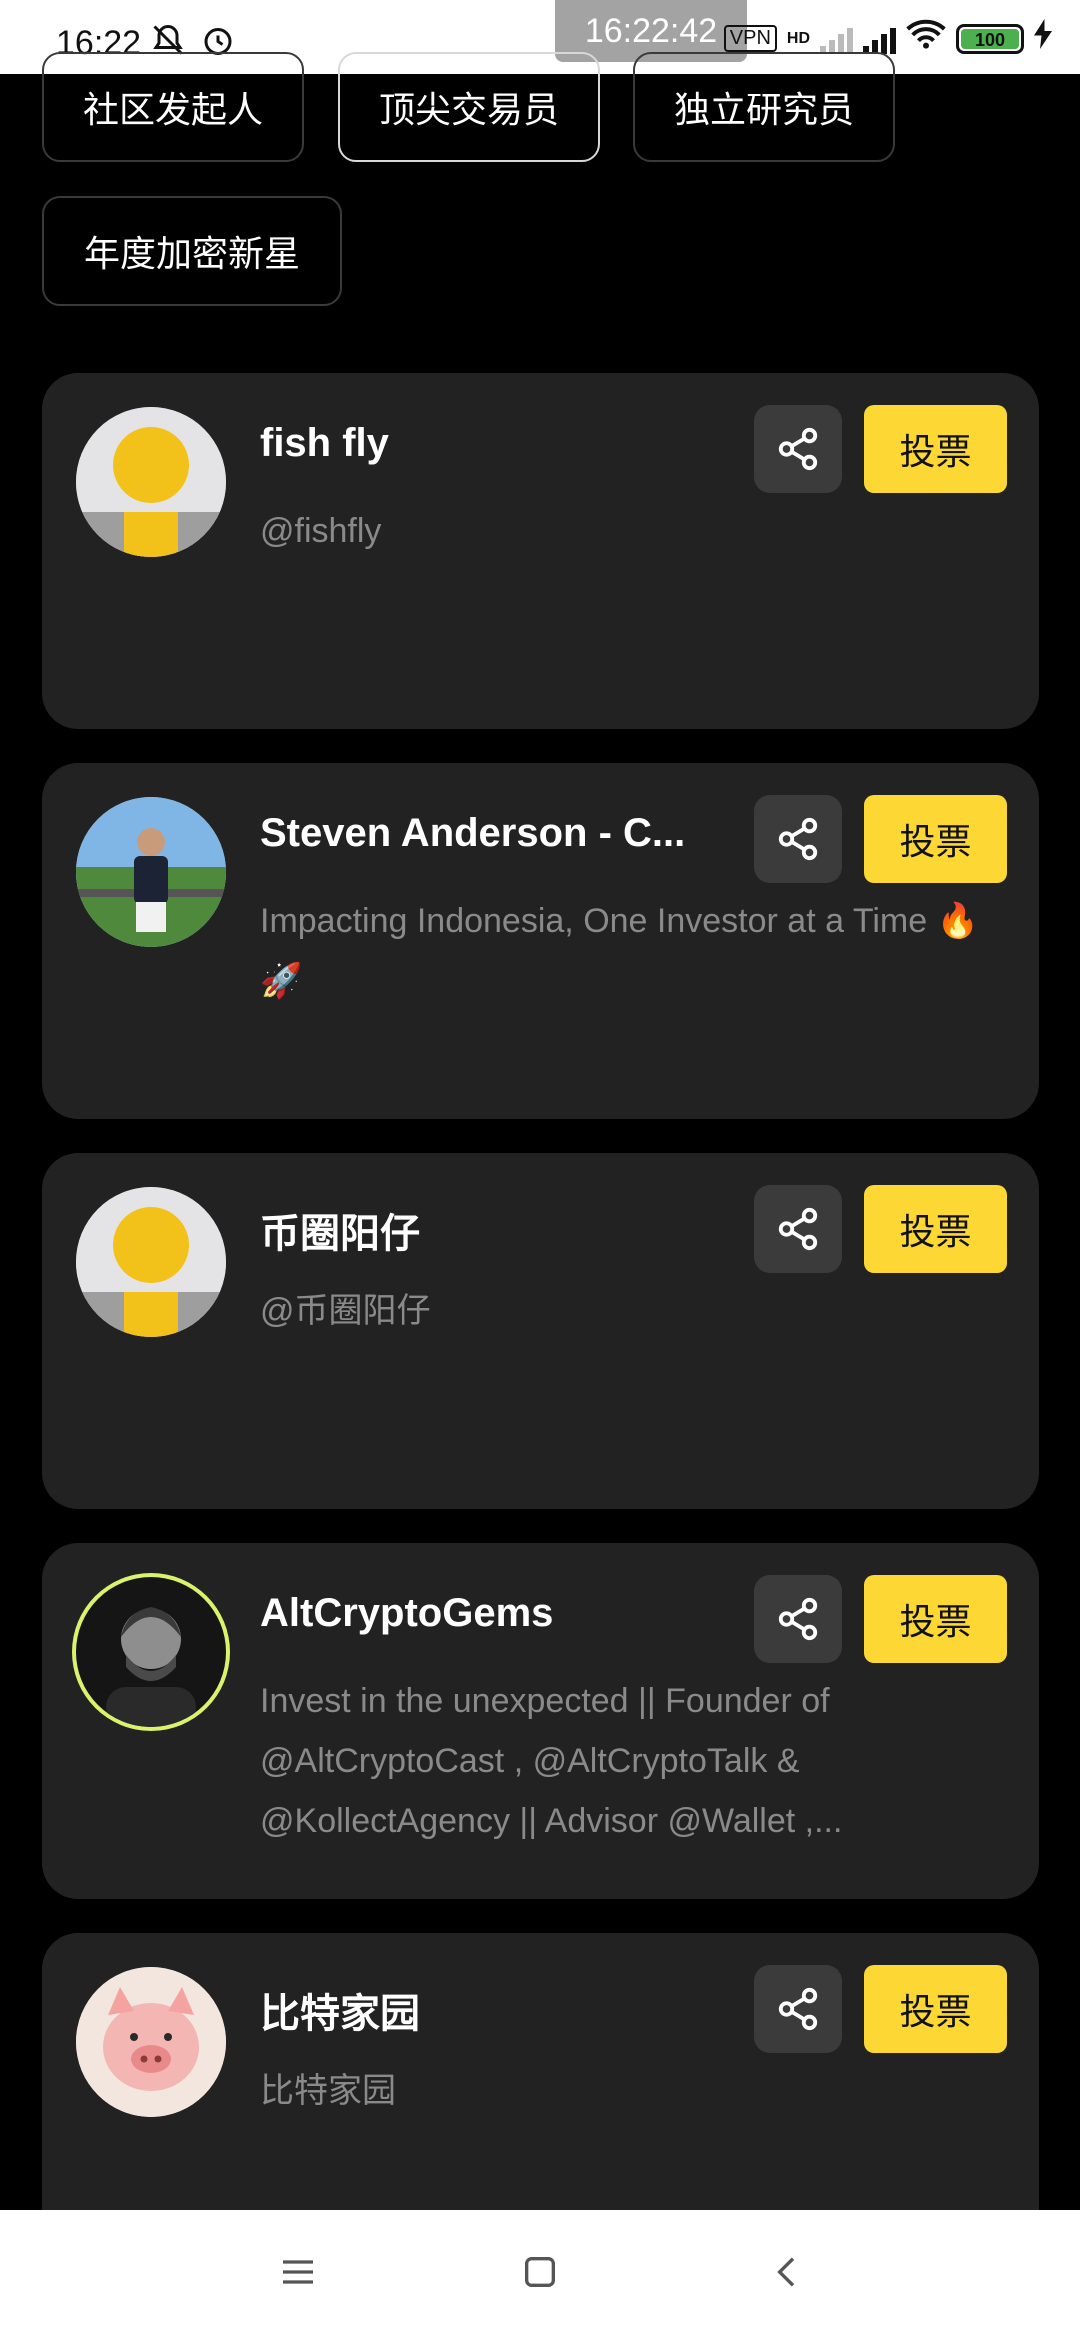 Image resolution: width=1080 pixels, height=2340 pixels. Describe the element at coordinates (192, 251) in the screenshot. I see `chip-crypto-rising-star: 年度加密新星` at that location.